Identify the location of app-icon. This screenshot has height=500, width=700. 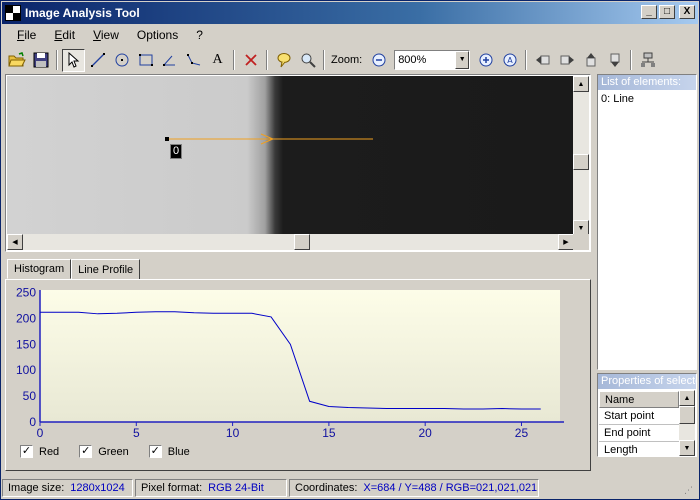
(13, 13).